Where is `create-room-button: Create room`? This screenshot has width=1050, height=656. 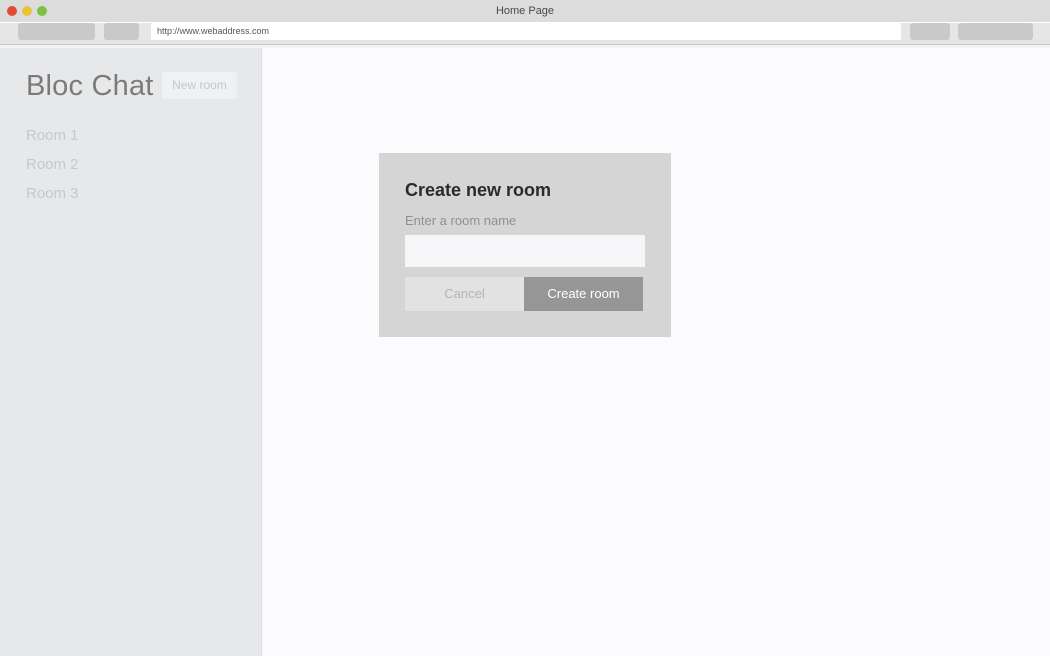 create-room-button: Create room is located at coordinates (583, 294).